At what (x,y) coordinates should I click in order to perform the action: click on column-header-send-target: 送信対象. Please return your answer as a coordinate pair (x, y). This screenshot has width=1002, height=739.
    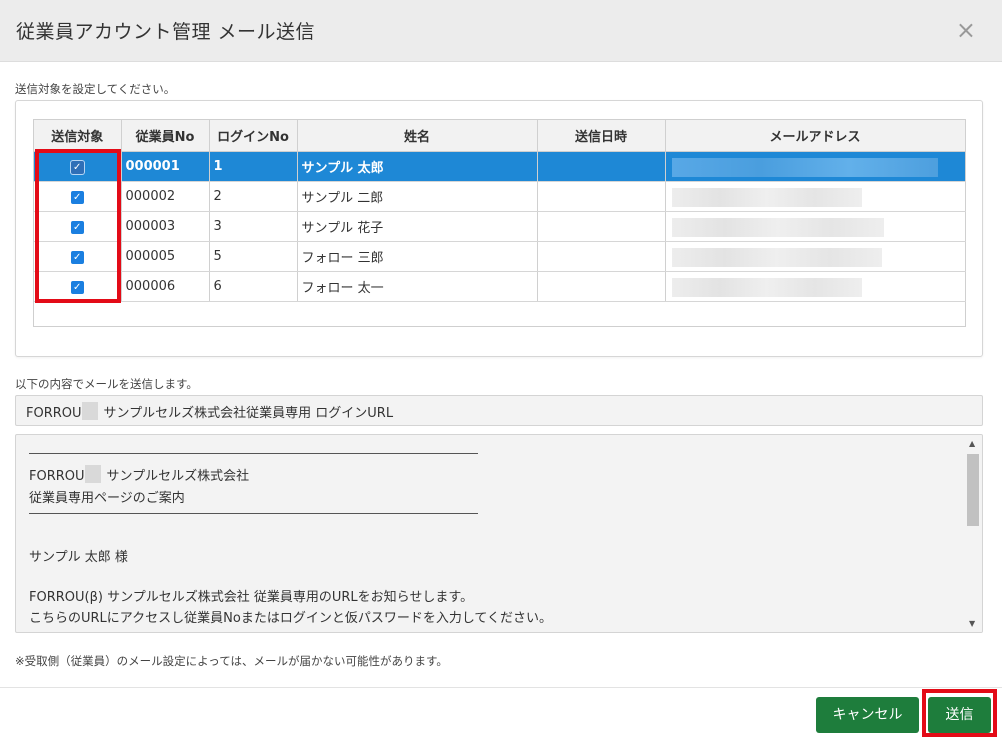
    Looking at the image, I should click on (78, 136).